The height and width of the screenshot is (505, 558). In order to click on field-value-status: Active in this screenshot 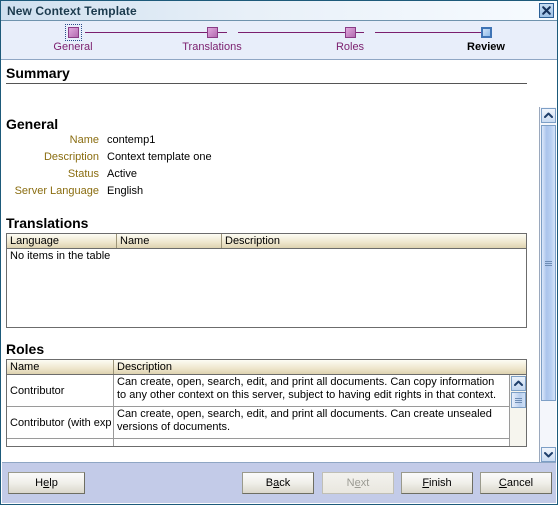, I will do `click(122, 174)`.